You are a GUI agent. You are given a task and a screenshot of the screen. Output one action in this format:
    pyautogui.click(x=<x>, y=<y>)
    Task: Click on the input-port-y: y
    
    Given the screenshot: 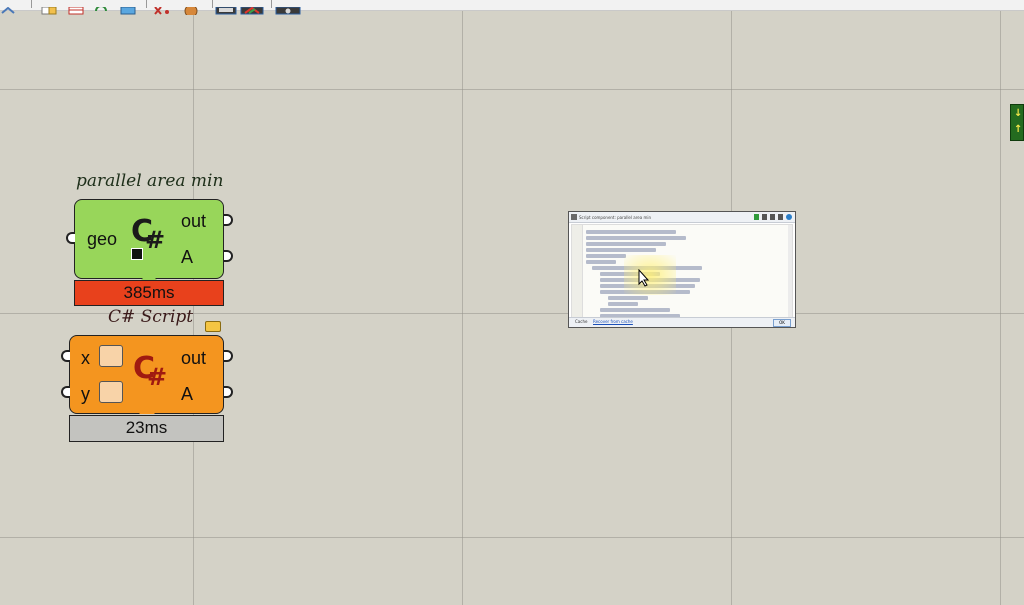 What is the action you would take?
    pyautogui.click(x=85, y=394)
    